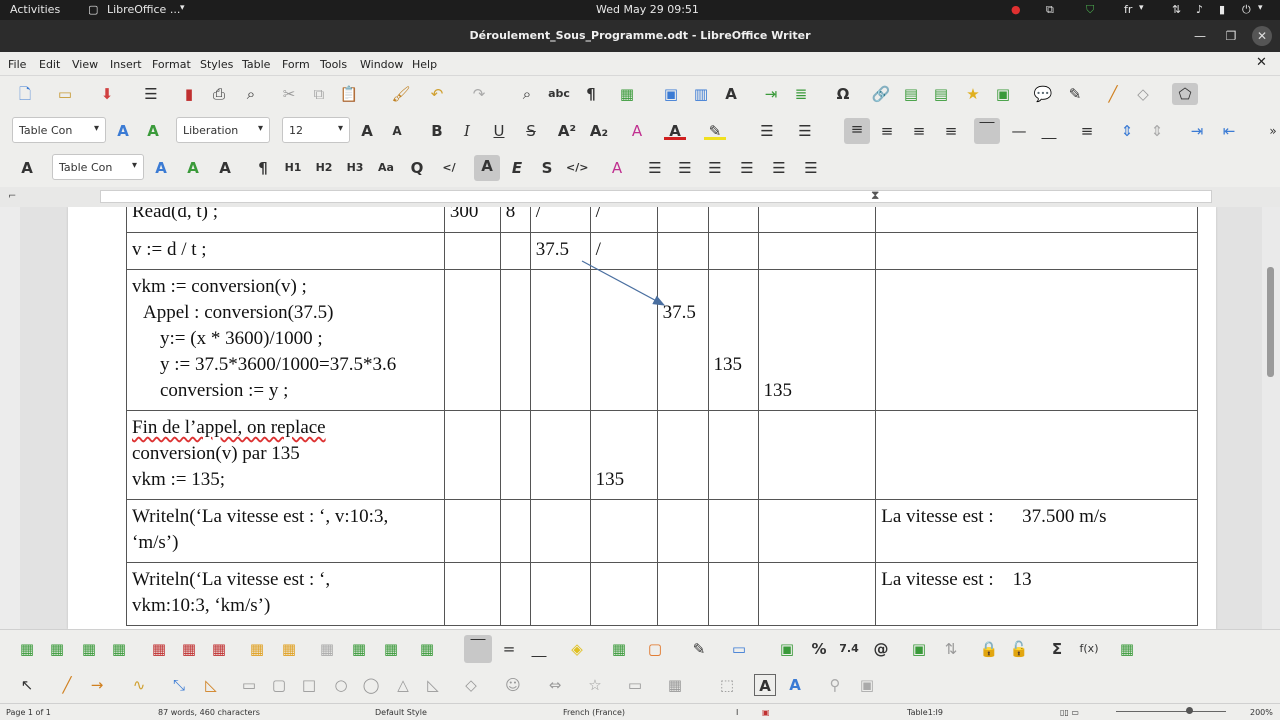 Image resolution: width=1280 pixels, height=720 pixels. Describe the element at coordinates (1176, 9) in the screenshot. I see `network-icon: ⇅` at that location.